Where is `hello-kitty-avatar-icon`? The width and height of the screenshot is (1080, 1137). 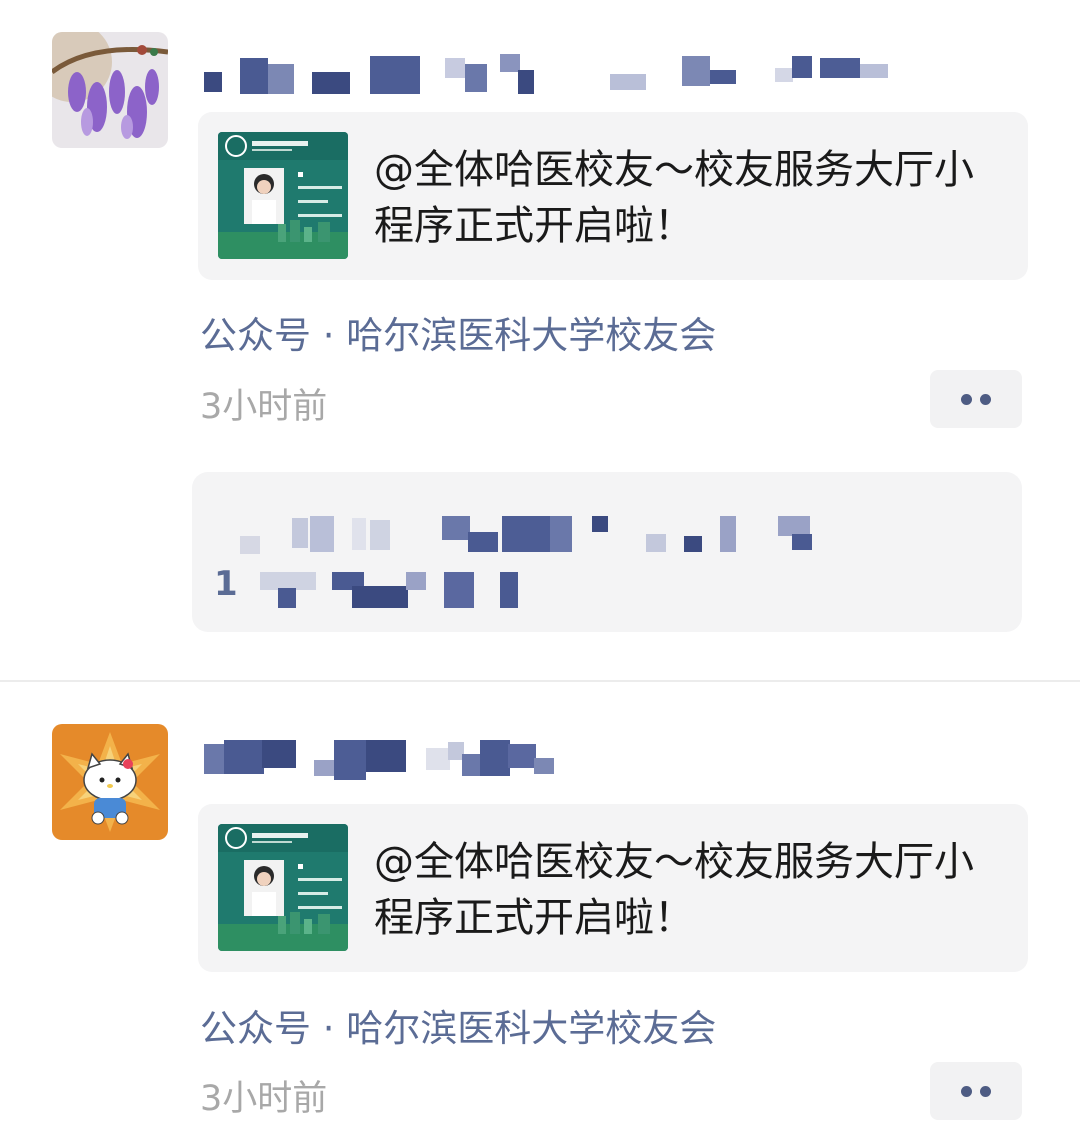 hello-kitty-avatar-icon is located at coordinates (110, 782).